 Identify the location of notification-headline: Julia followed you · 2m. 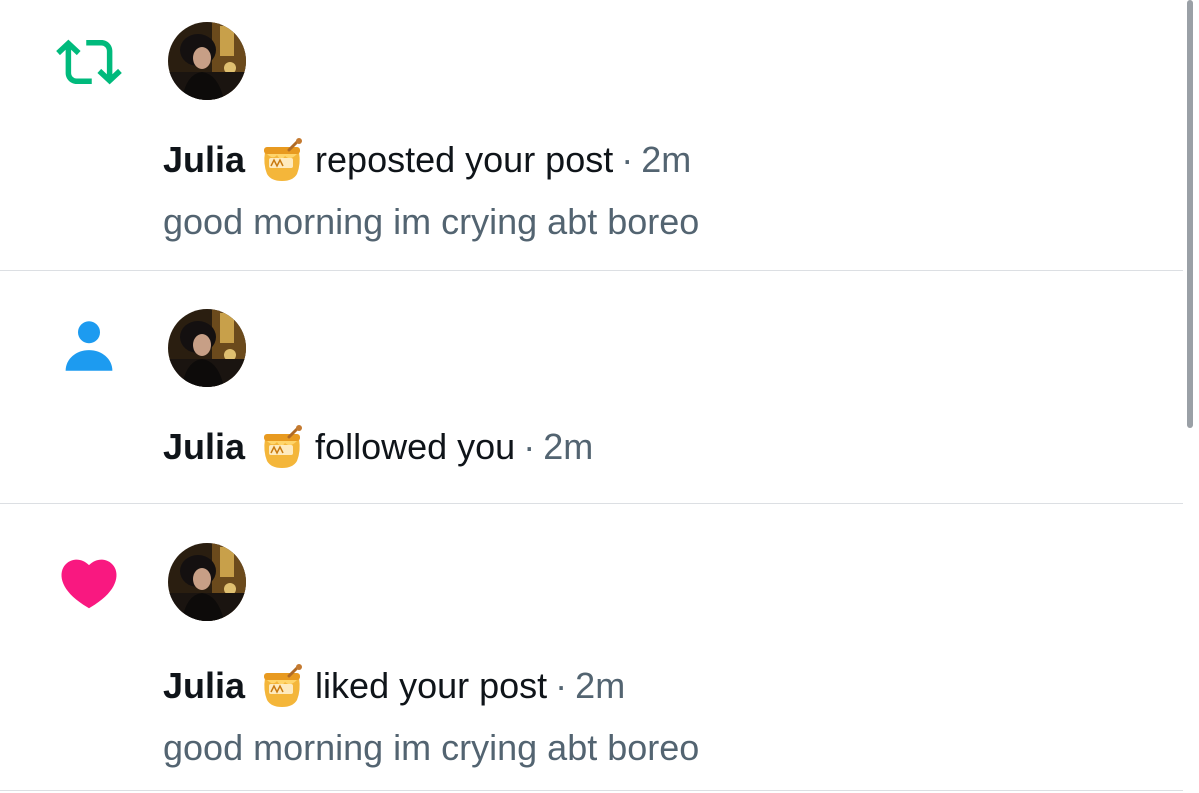
(378, 447).